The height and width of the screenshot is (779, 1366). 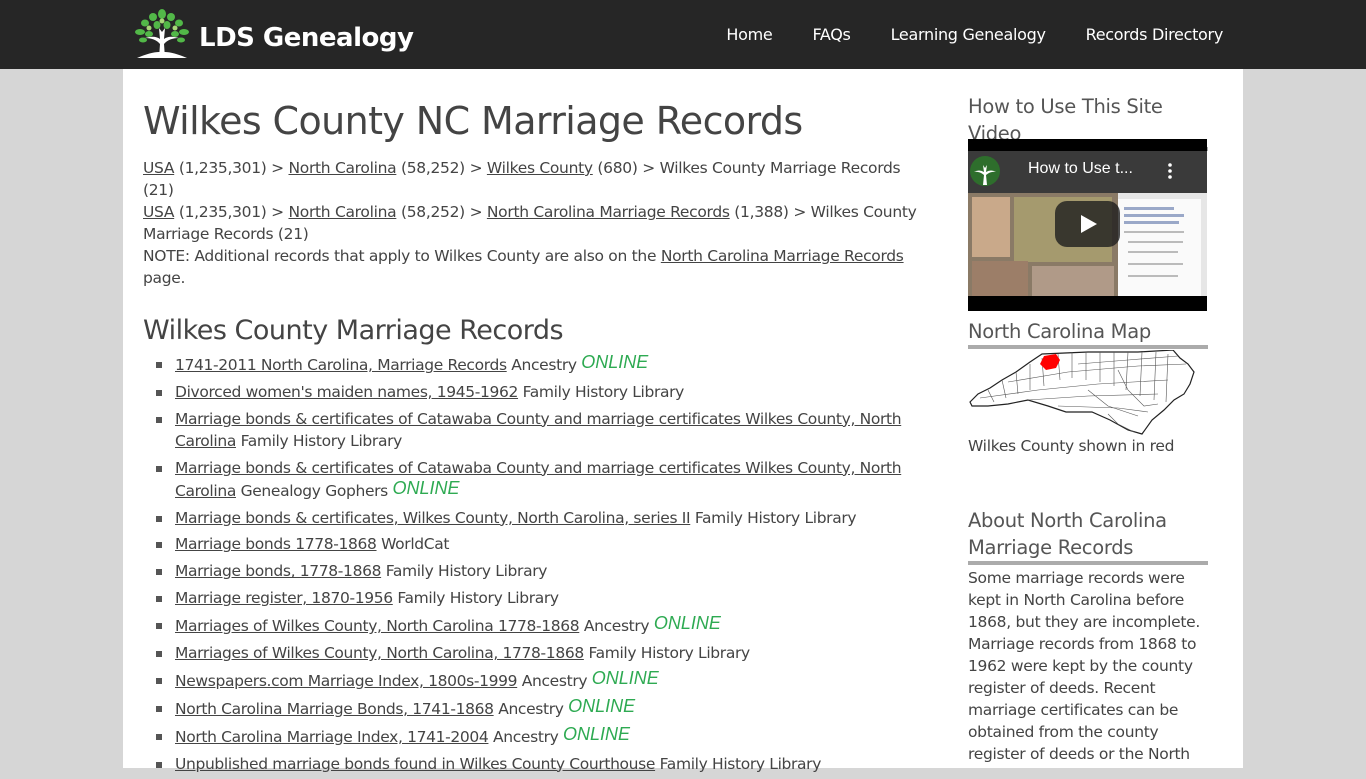 What do you see at coordinates (1155, 34) in the screenshot?
I see `nav-records-directory: Records Directory` at bounding box center [1155, 34].